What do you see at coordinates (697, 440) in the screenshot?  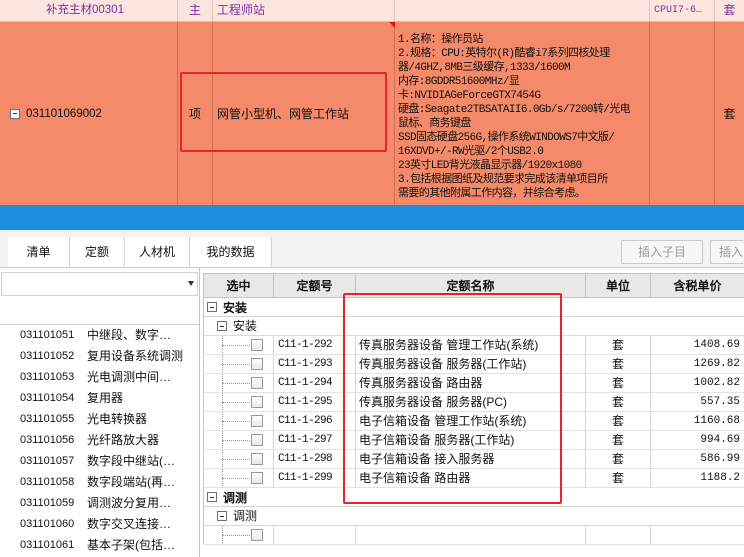 I see `quota-price: 994.69` at bounding box center [697, 440].